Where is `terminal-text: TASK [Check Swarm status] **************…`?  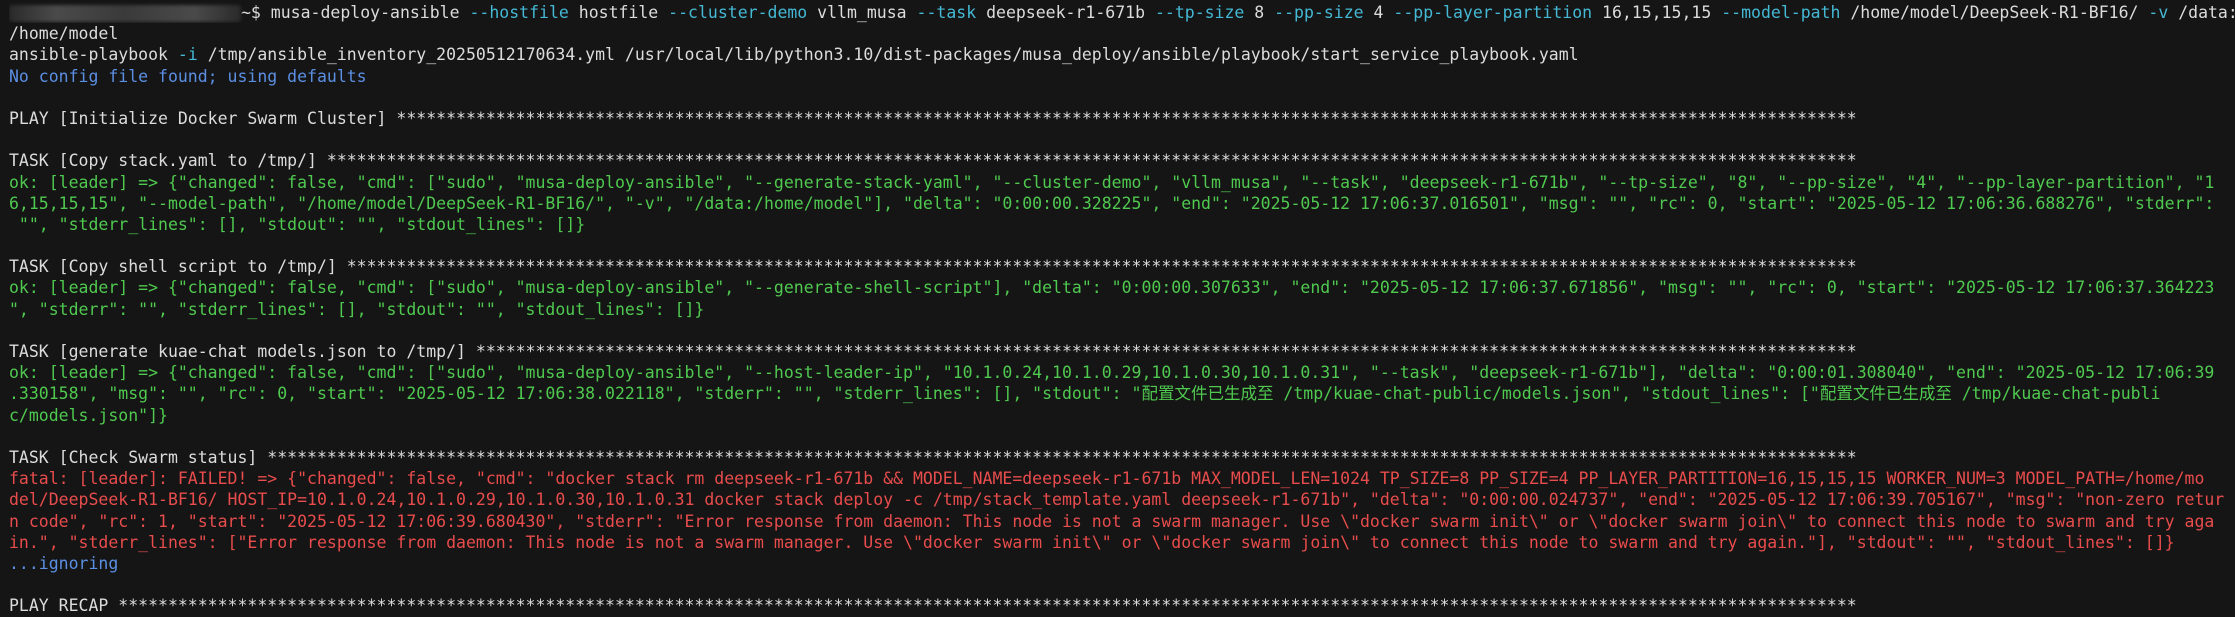
terminal-text: TASK [Check Swarm status] **************… is located at coordinates (933, 457).